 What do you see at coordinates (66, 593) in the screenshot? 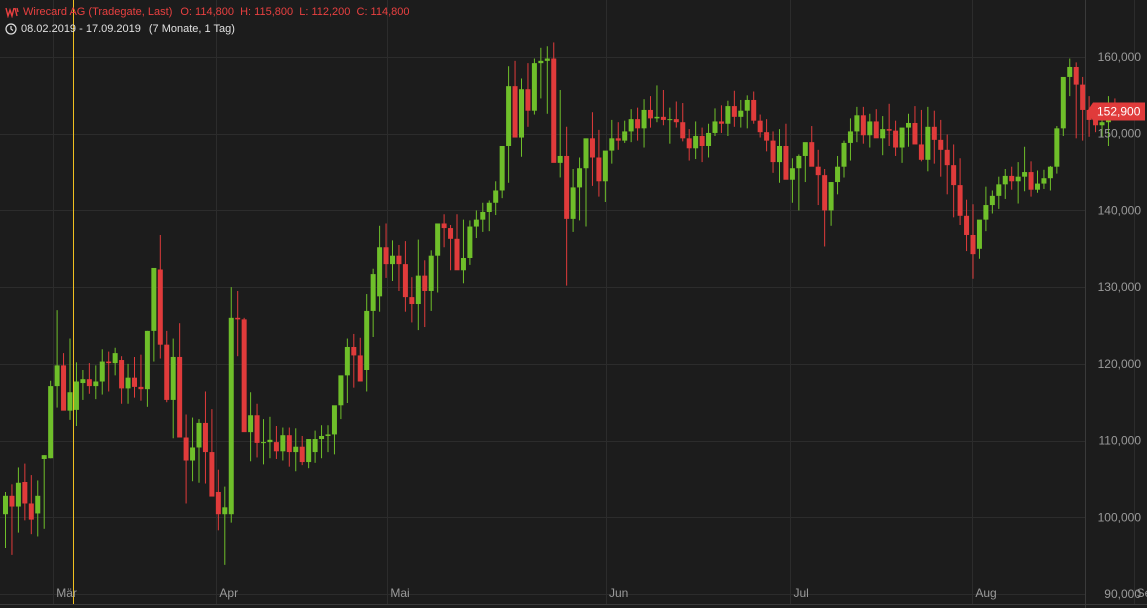
I see `x-tick-label: Mär` at bounding box center [66, 593].